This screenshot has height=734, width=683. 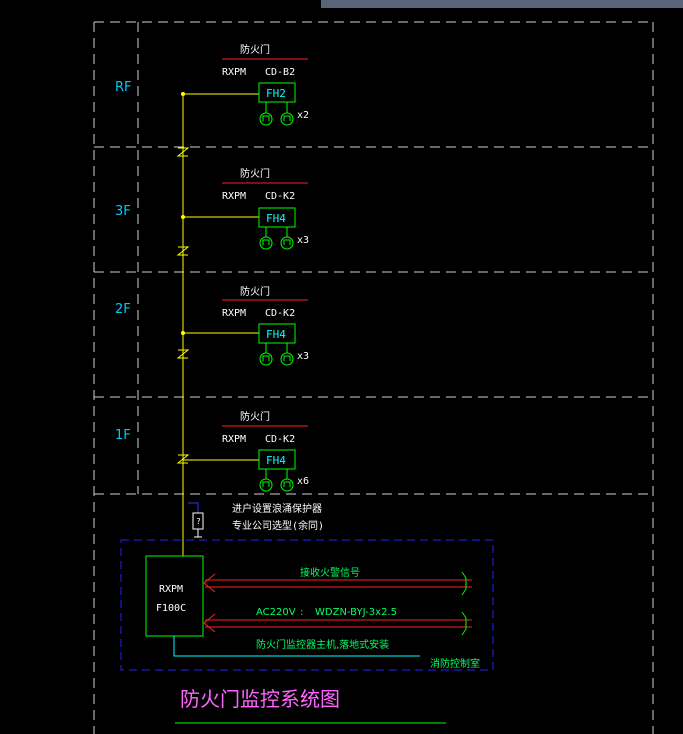 What do you see at coordinates (464, 603) in the screenshot?
I see `input-terminal-icons` at bounding box center [464, 603].